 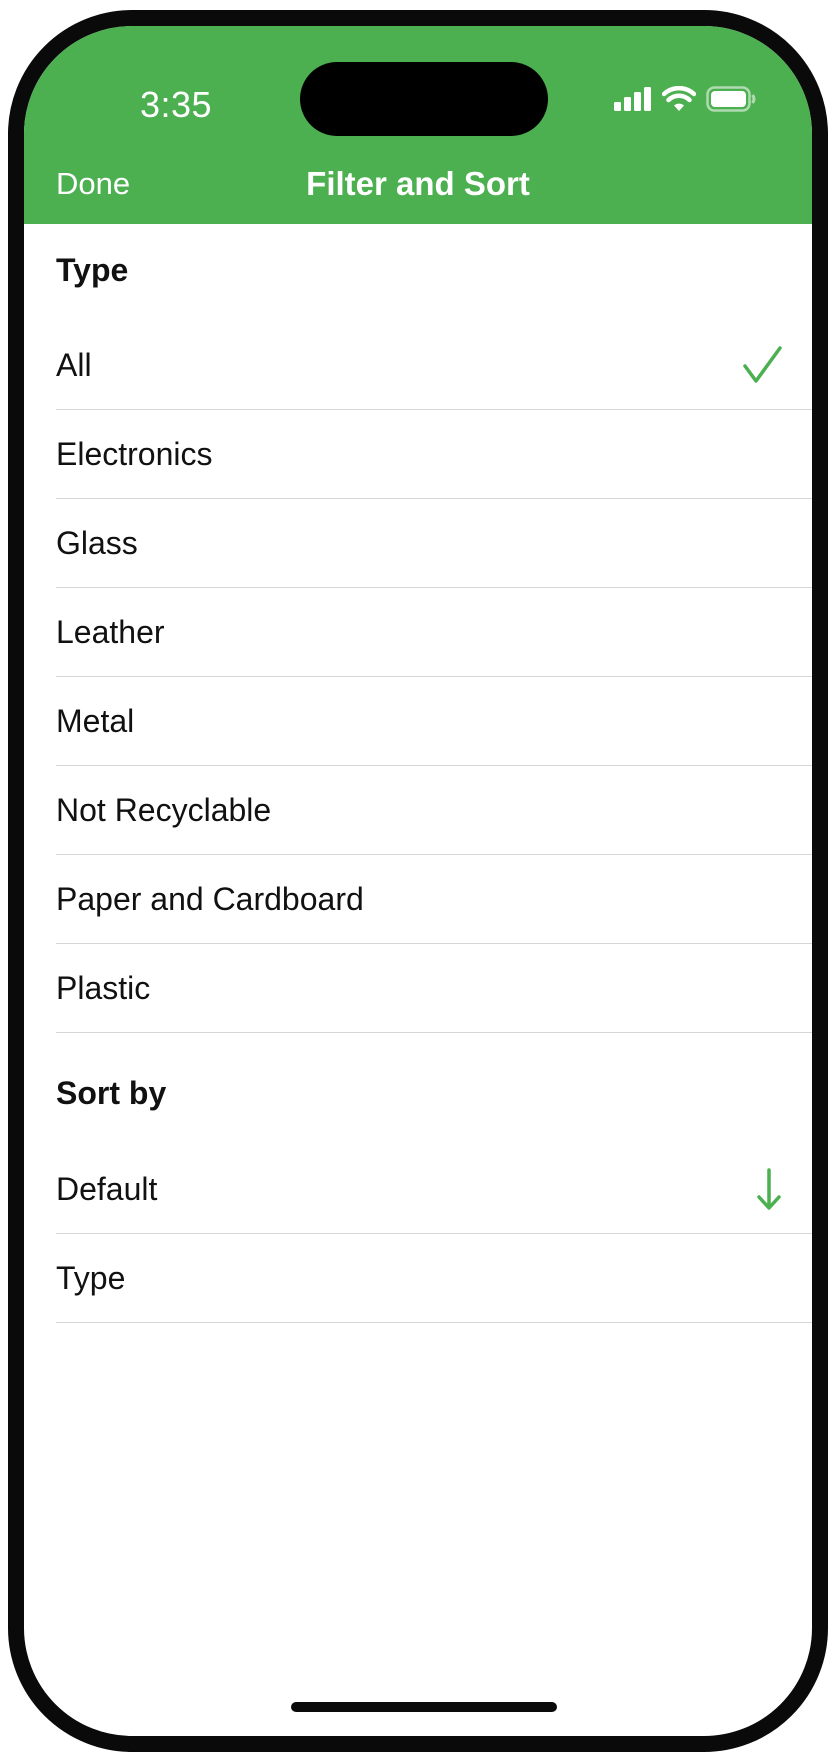 I want to click on status-time: 3:35, so click(x=176, y=104).